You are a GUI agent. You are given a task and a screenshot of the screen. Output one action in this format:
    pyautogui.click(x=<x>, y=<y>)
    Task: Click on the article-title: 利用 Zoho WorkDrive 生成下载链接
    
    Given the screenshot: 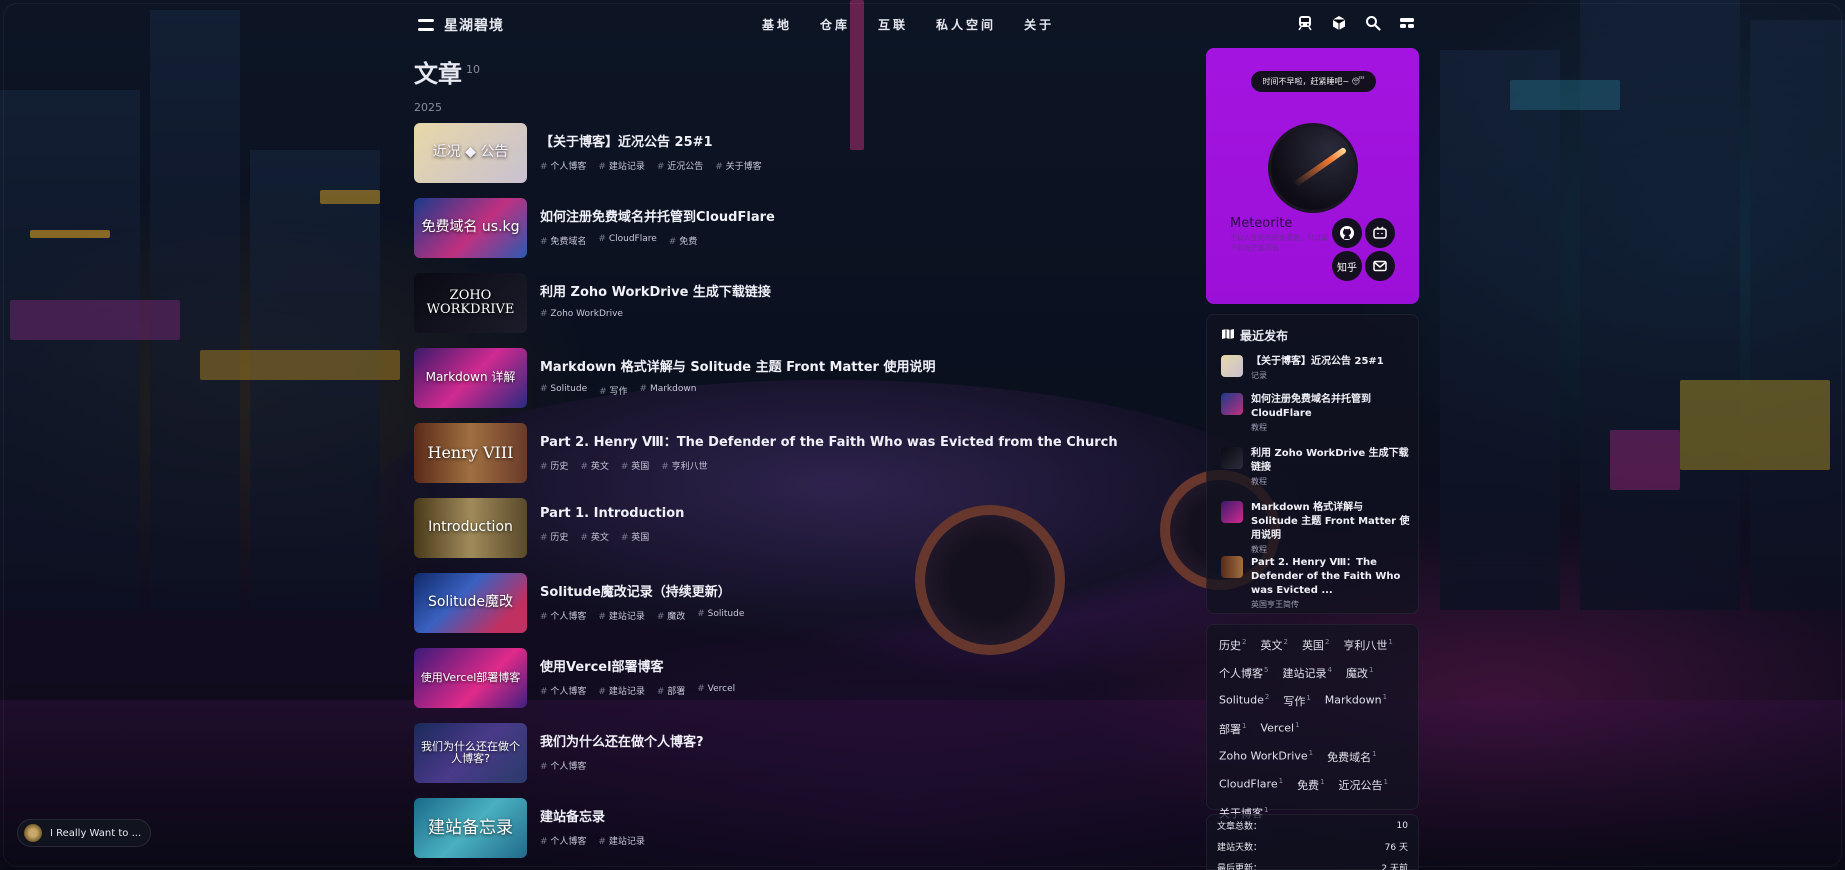 What is the action you would take?
    pyautogui.click(x=655, y=290)
    